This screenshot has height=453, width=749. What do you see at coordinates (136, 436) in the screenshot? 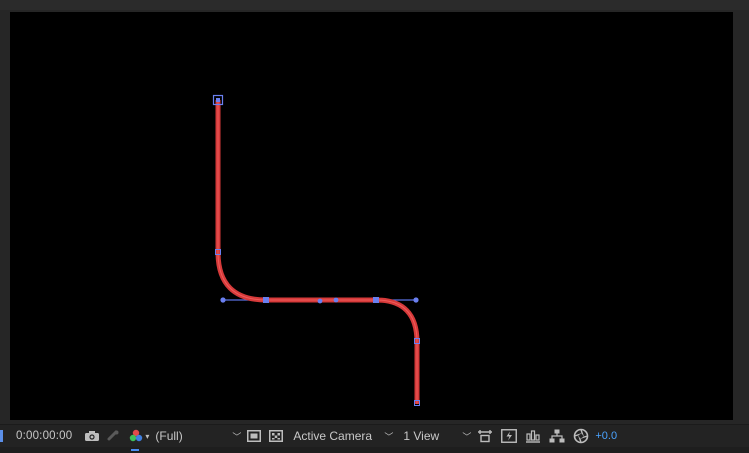
I see `color-channels-icon` at bounding box center [136, 436].